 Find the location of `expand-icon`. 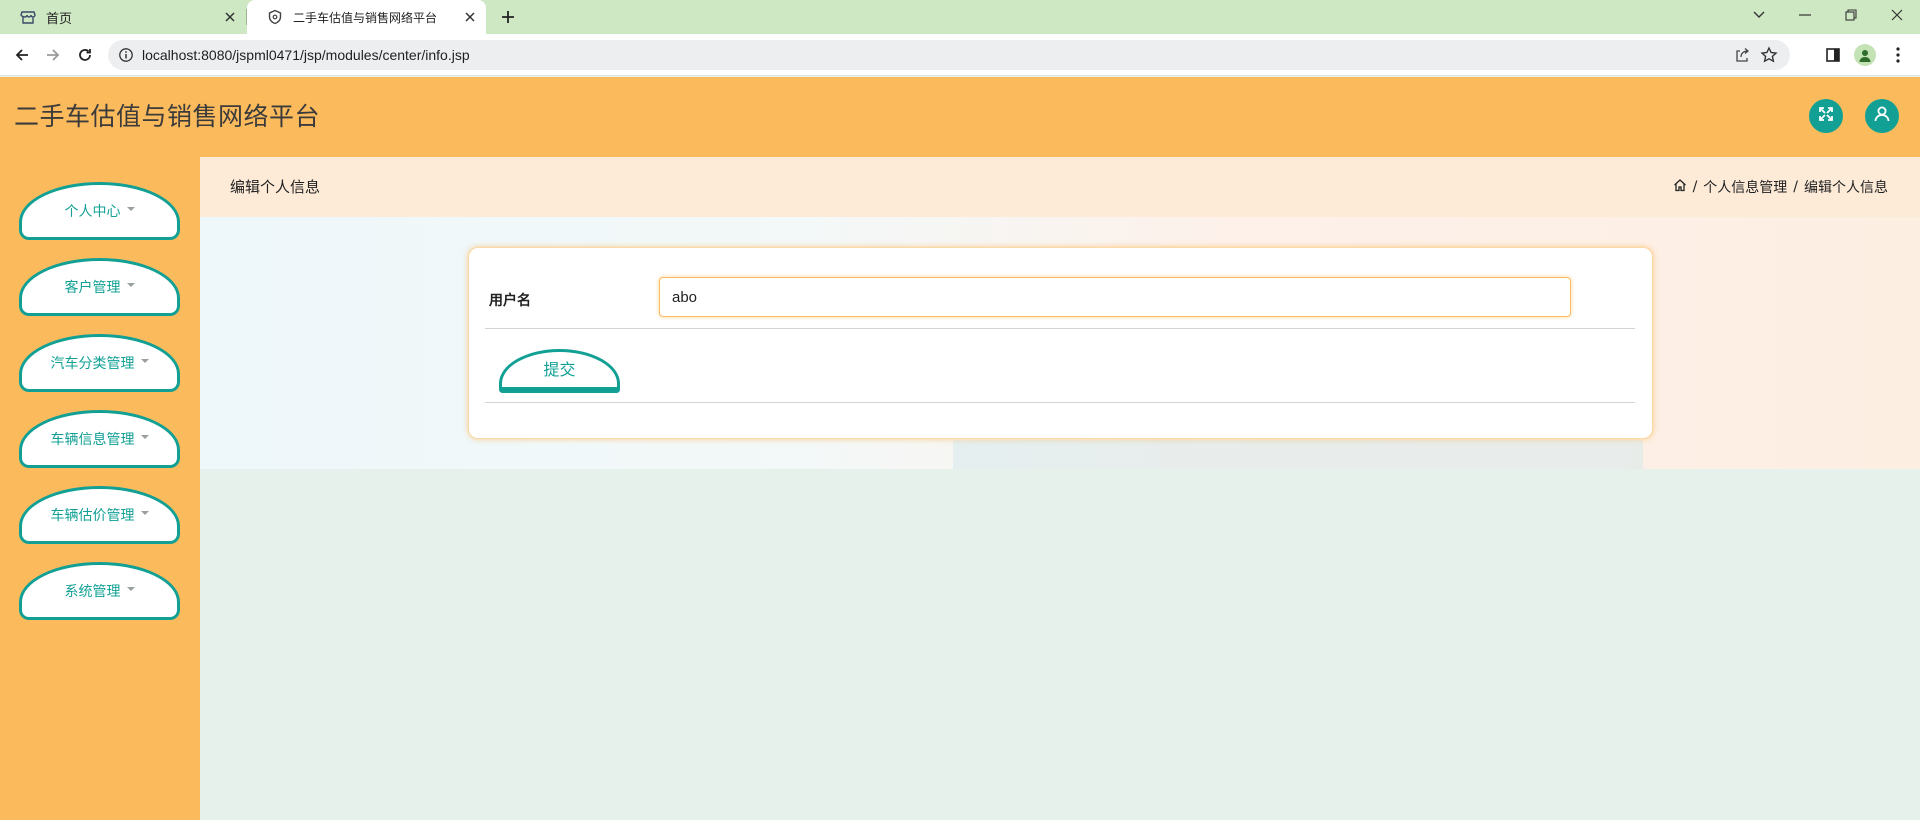

expand-icon is located at coordinates (1826, 116).